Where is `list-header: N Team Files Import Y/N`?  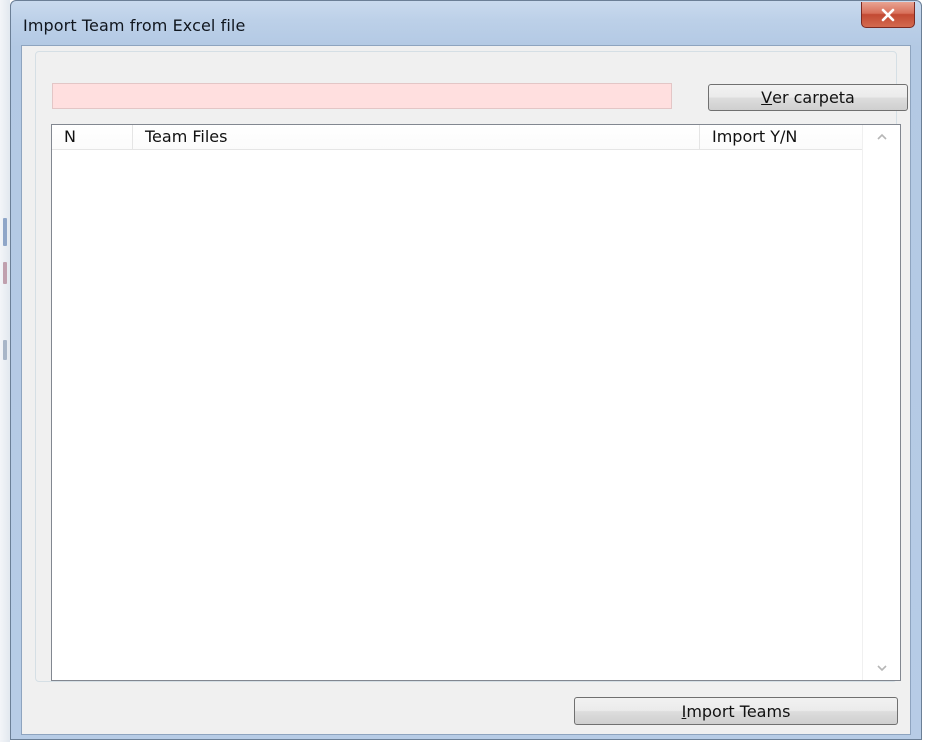
list-header: N Team Files Import Y/N is located at coordinates (457, 137).